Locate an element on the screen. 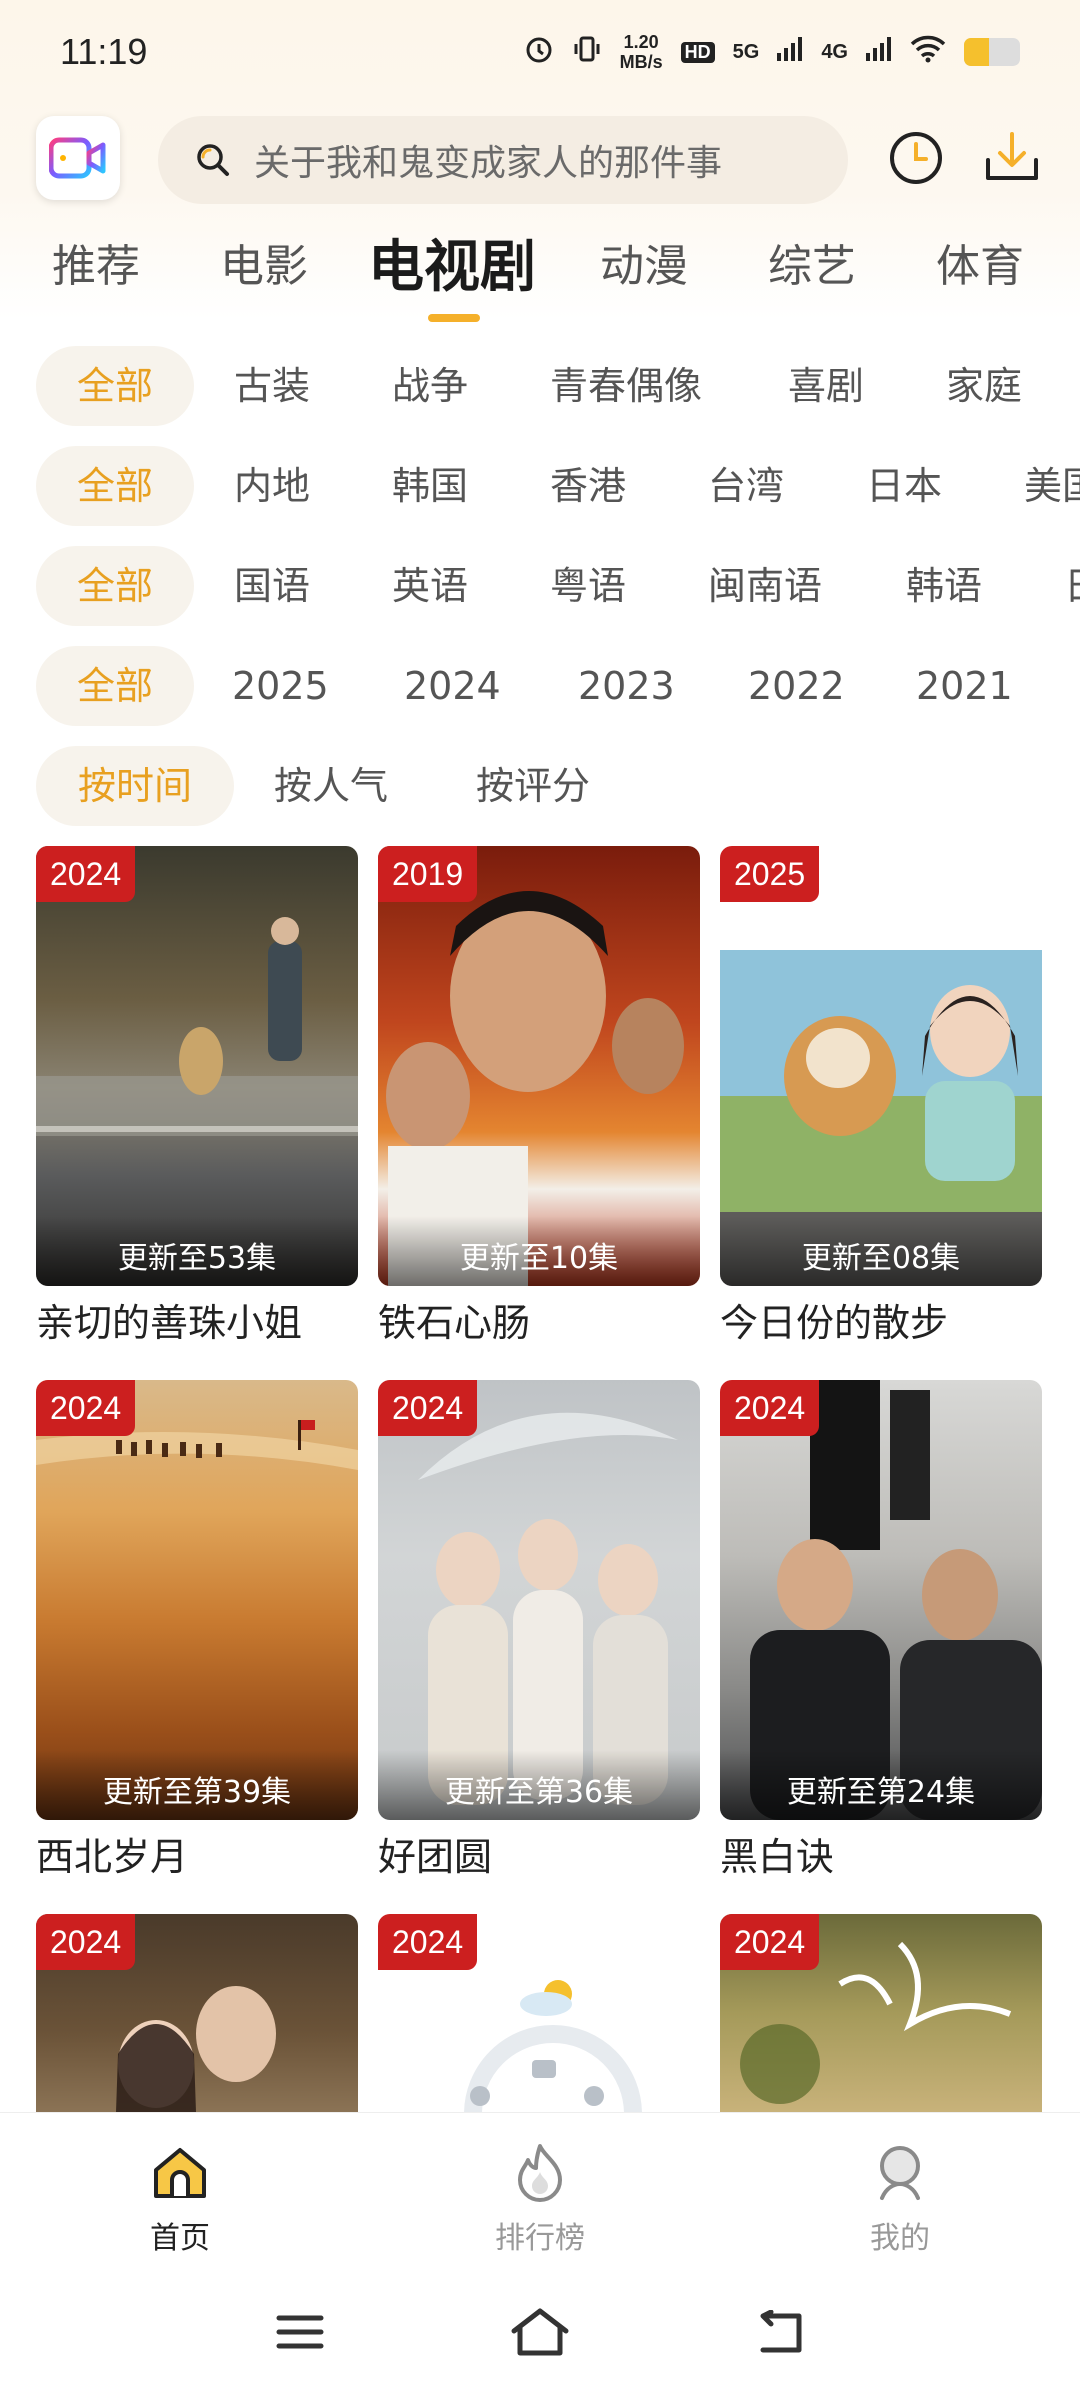 This screenshot has height=2400, width=1080. menu-button is located at coordinates (300, 2332).